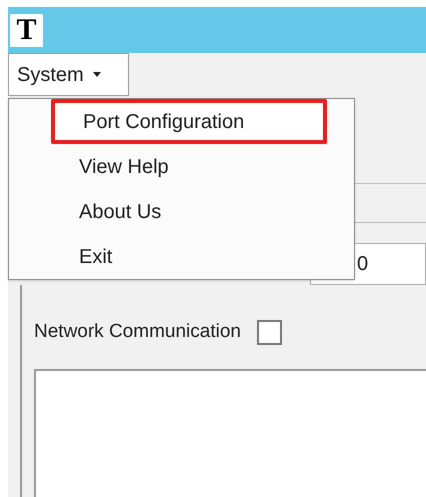 This screenshot has width=426, height=497. Describe the element at coordinates (202, 211) in the screenshot. I see `menu-item: About Us` at that location.